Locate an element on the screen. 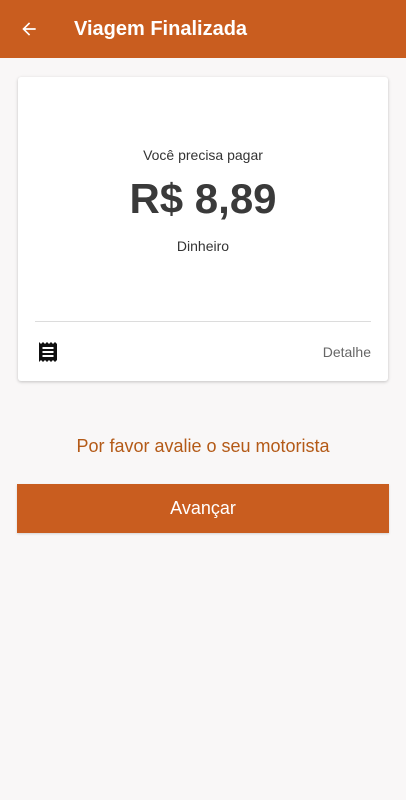 The image size is (406, 800). card-divider is located at coordinates (203, 321).